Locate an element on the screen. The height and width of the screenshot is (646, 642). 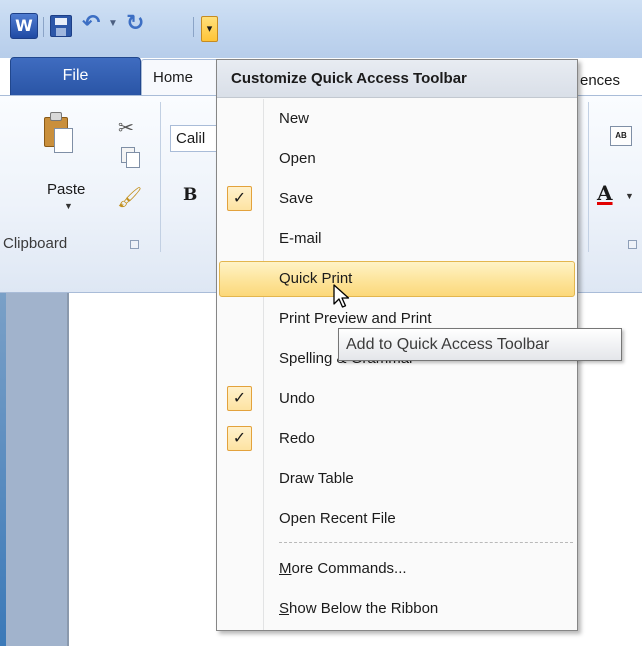
menu-item-label: Open Recent File is located at coordinates (337, 518).